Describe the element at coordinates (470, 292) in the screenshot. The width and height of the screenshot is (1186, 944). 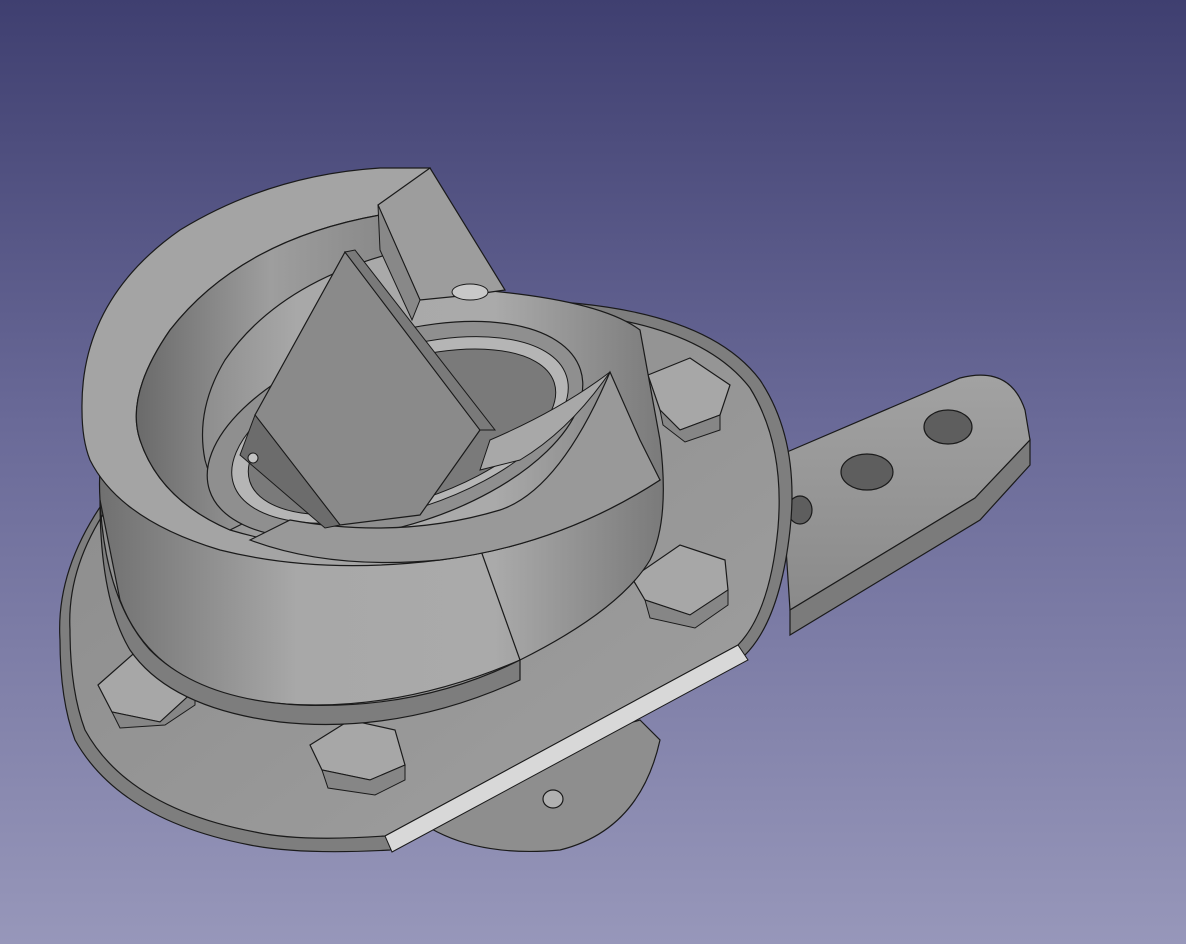
I see `small-pin` at that location.